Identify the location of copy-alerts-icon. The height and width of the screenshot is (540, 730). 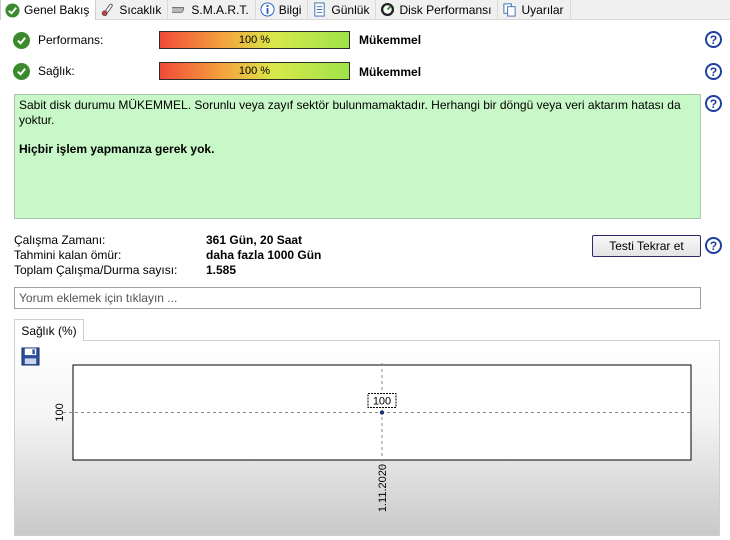
(509, 9).